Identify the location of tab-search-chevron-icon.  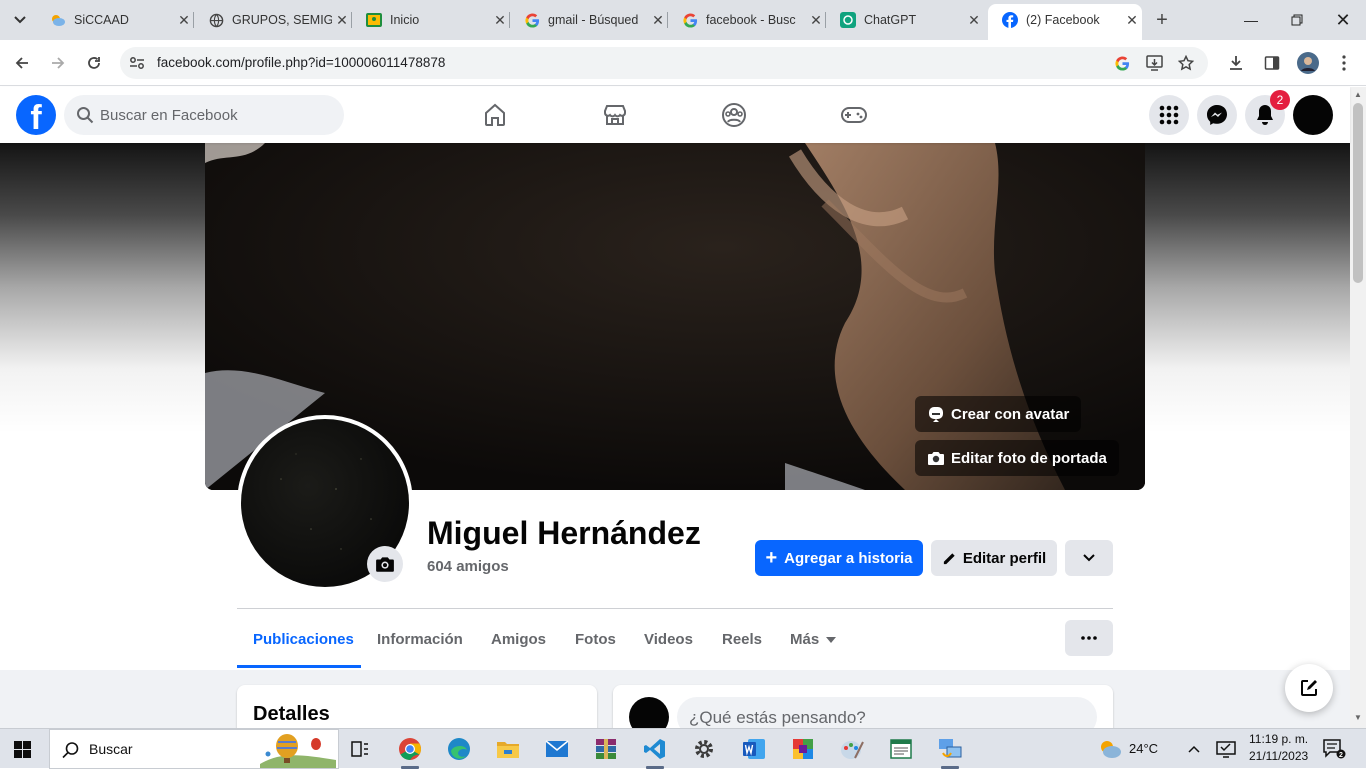
(20, 20).